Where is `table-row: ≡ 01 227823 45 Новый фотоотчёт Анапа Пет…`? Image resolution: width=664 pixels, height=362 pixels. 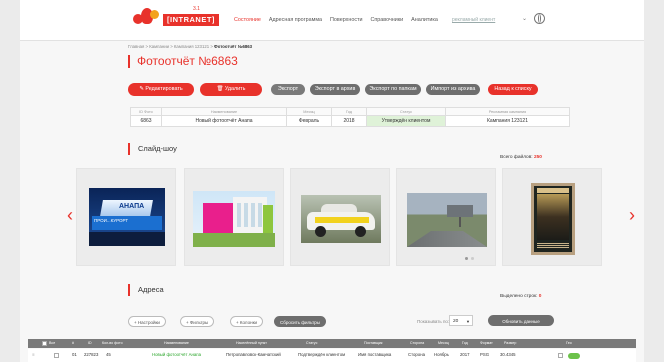 table-row: ≡ 01 227823 45 Новый фотоотчёт Анапа Пет… is located at coordinates (332, 355).